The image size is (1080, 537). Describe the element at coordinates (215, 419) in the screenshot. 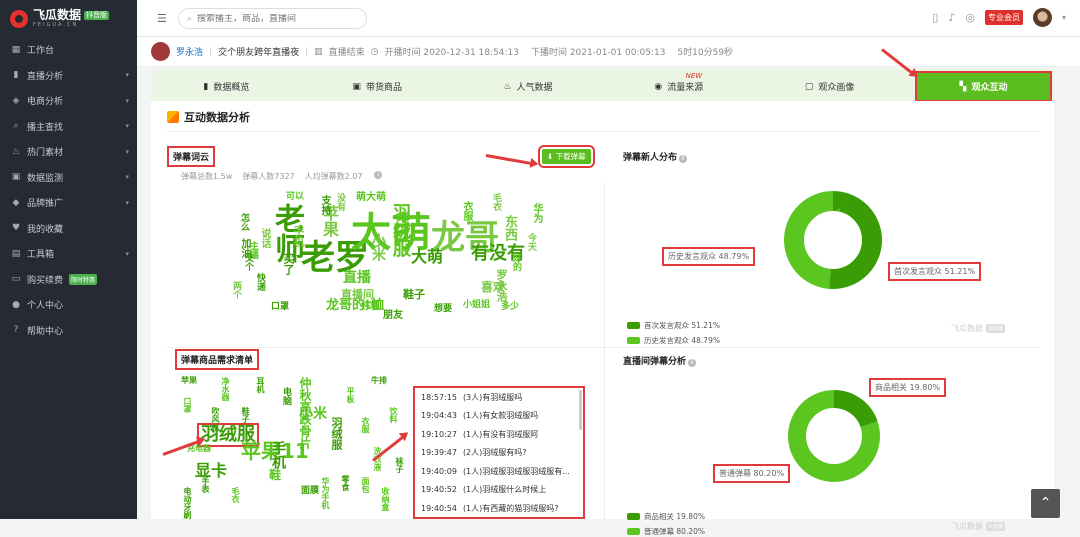

I see `demand-word-24: 吹风机` at that location.